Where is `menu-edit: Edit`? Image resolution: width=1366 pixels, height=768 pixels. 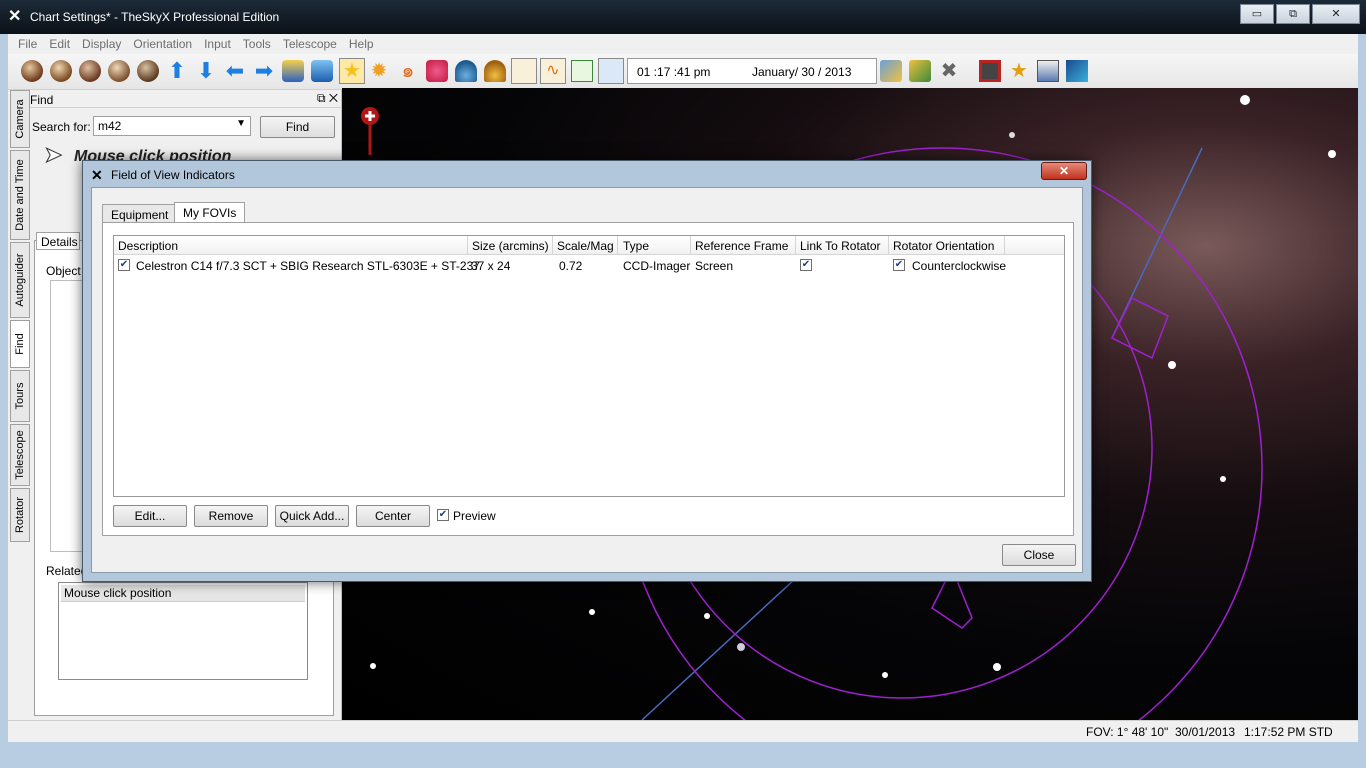 menu-edit: Edit is located at coordinates (59, 44).